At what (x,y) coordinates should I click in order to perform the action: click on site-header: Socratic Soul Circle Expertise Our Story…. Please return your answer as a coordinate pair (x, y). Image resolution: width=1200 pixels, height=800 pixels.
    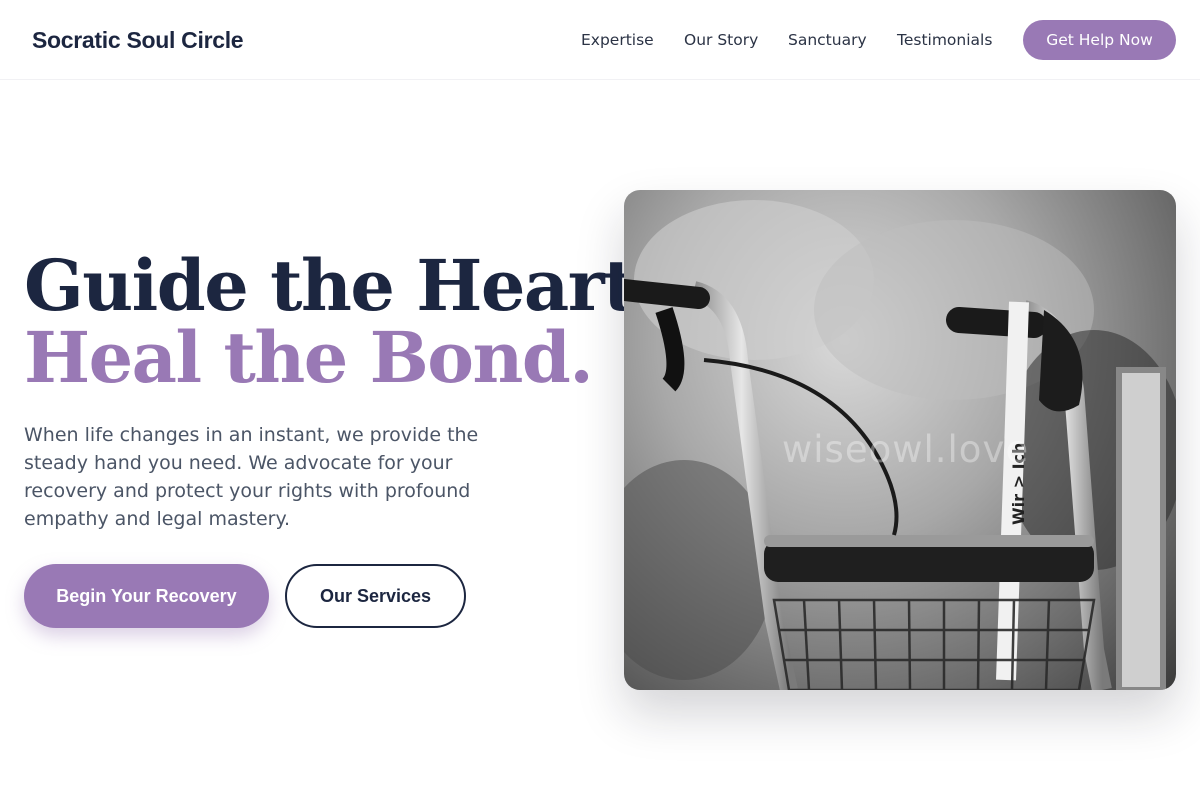
    Looking at the image, I should click on (600, 40).